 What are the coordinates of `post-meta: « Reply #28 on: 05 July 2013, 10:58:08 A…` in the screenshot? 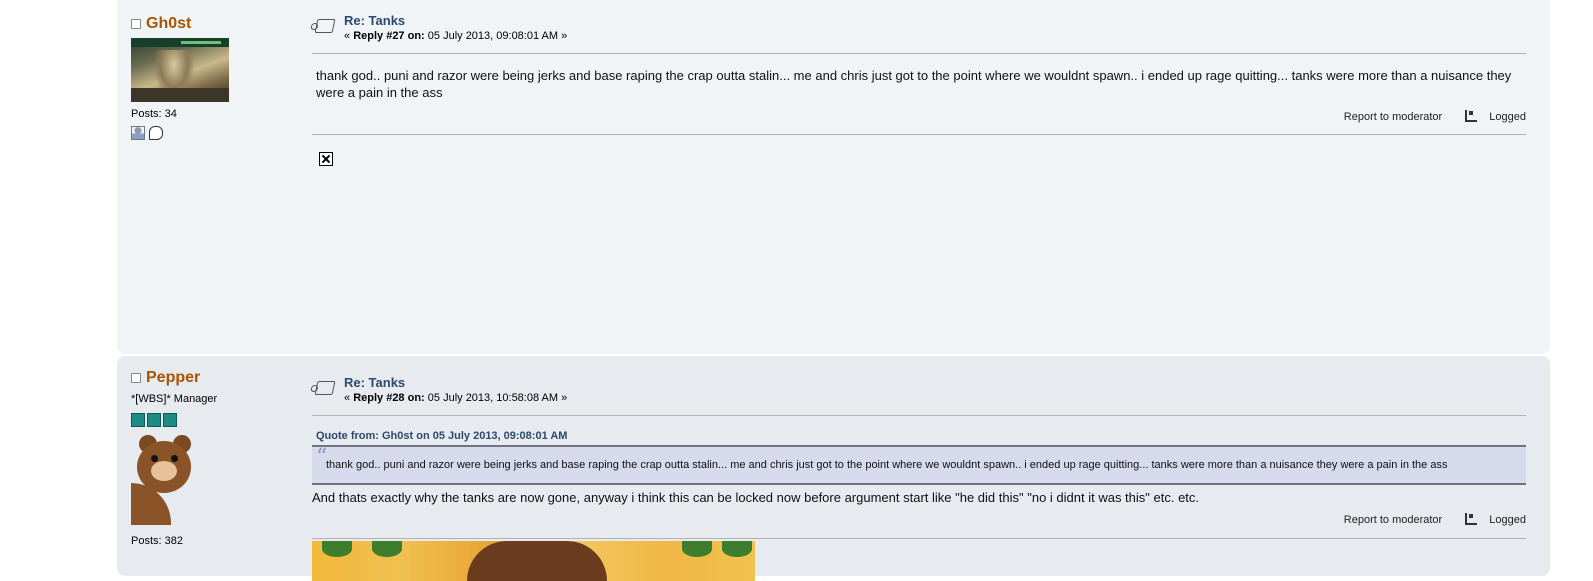 It's located at (455, 398).